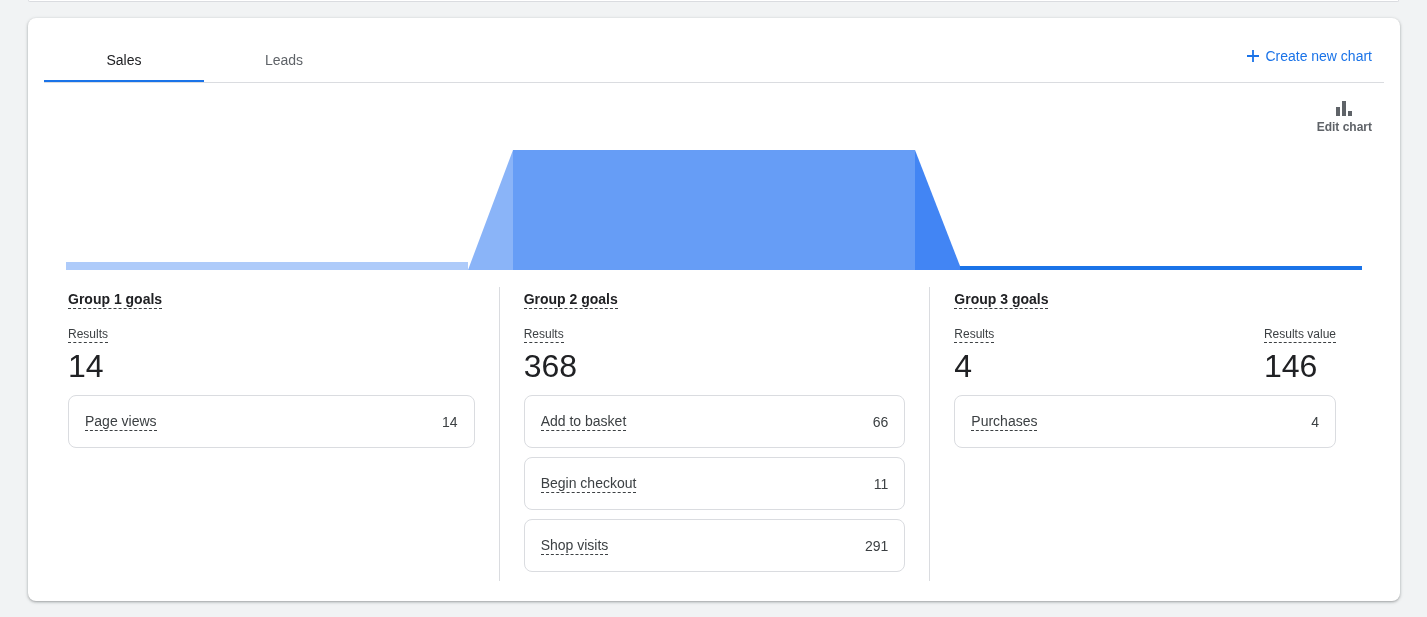 The image size is (1427, 617). Describe the element at coordinates (880, 421) in the screenshot. I see `goal-value: 66` at that location.